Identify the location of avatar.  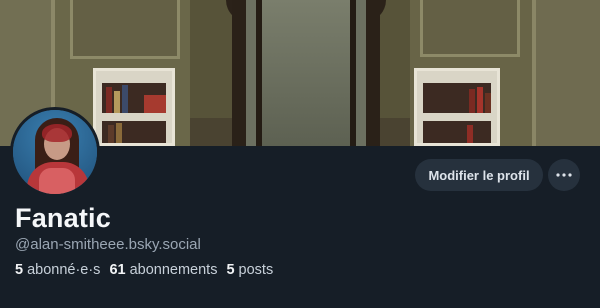
(55, 152).